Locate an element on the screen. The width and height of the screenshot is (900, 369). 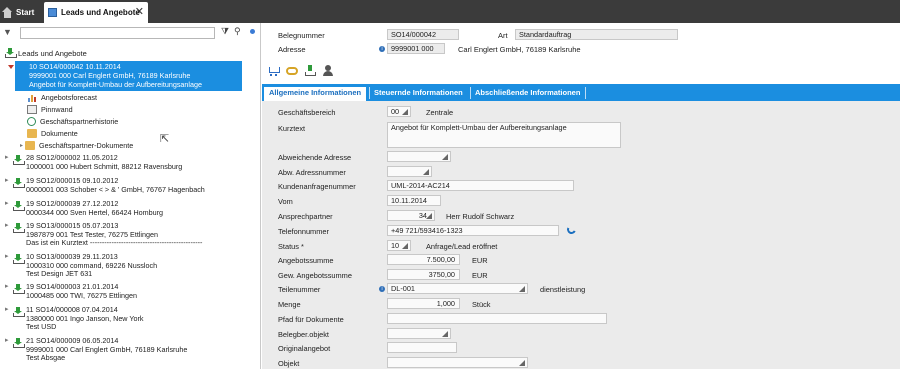
vom-label: Vom is located at coordinates (285, 201).